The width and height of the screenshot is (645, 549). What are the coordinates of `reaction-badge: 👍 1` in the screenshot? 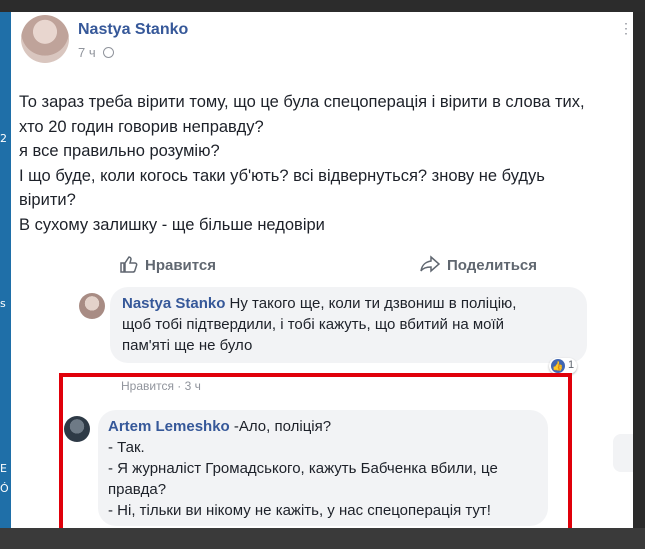 It's located at (563, 366).